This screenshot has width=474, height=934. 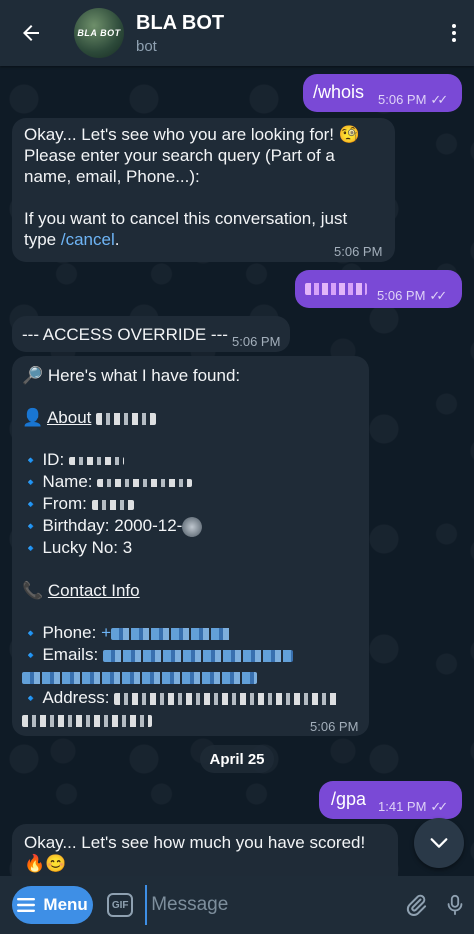 I want to click on message-text: type, so click(x=42, y=239).